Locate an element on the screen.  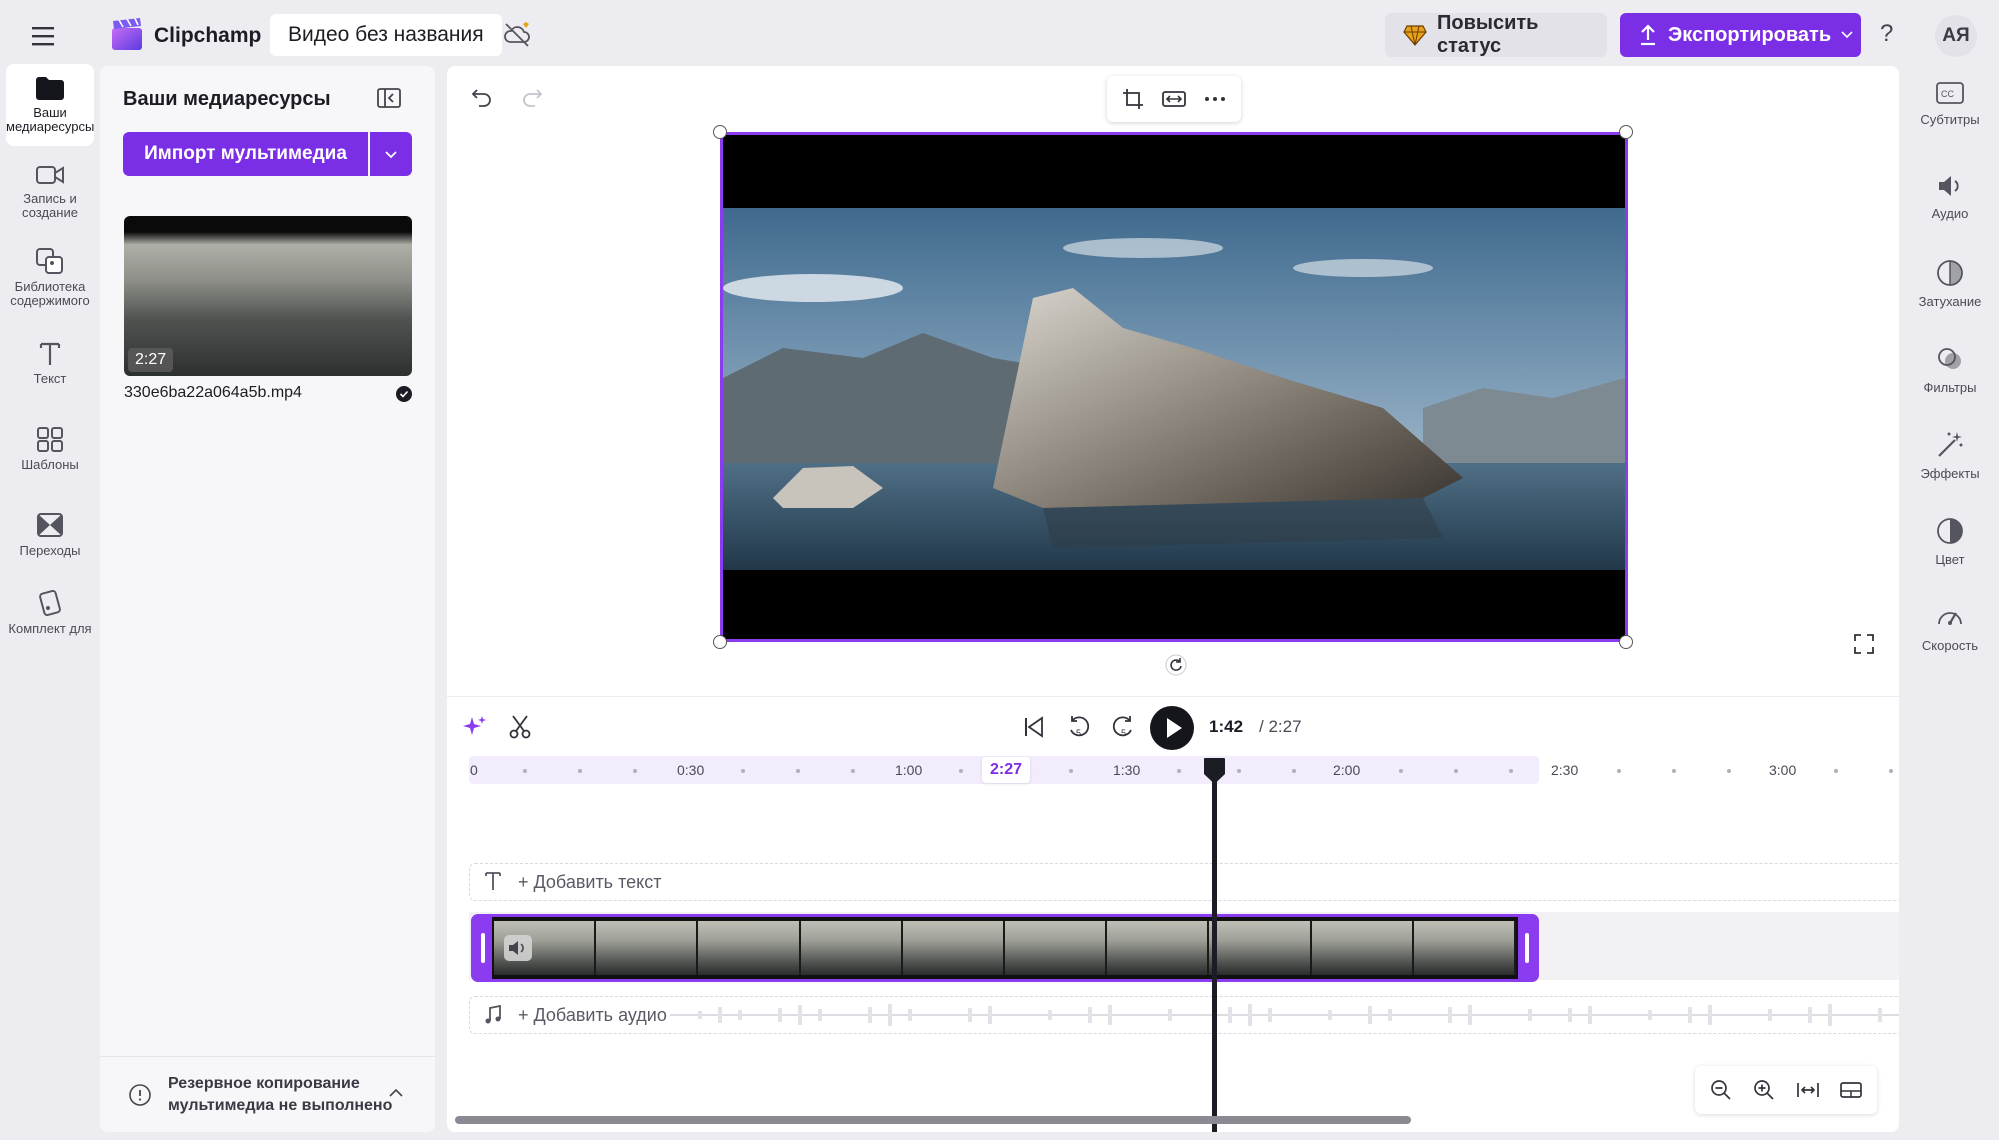
fit-timeline-icon is located at coordinates (1808, 1090).